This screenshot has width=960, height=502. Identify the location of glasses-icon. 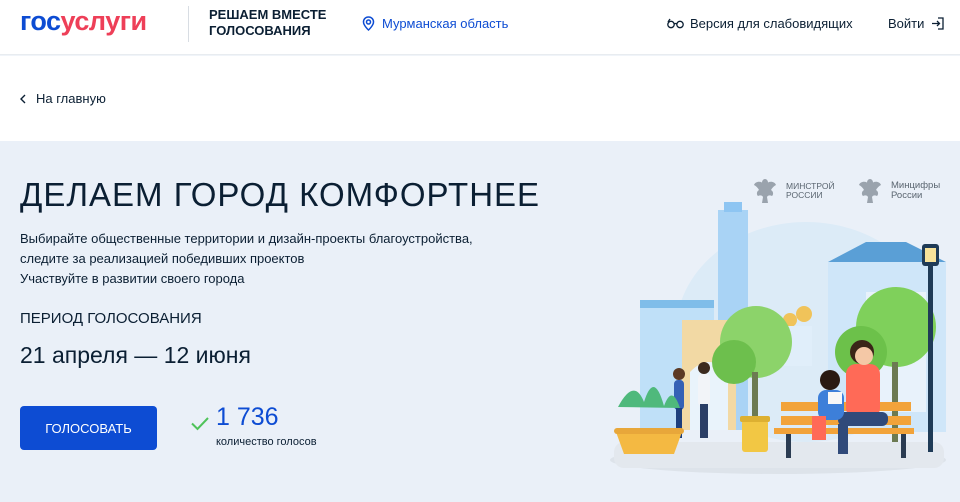
(675, 23).